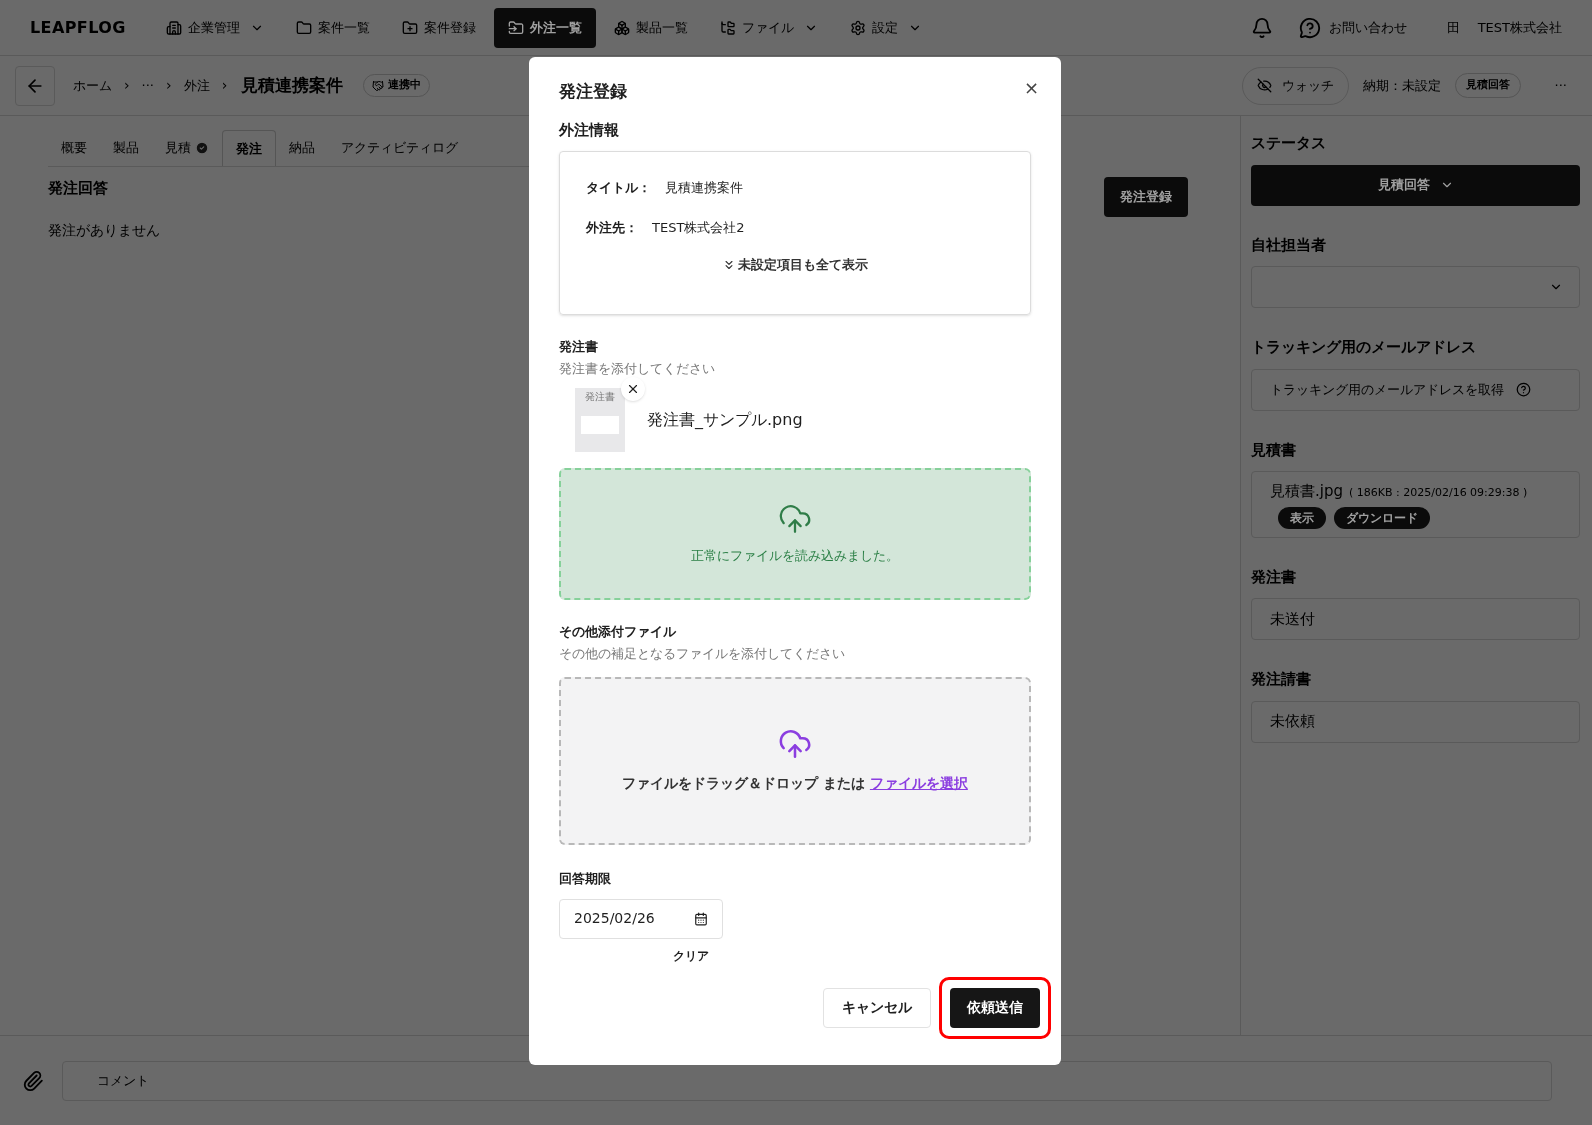  Describe the element at coordinates (92, 85) in the screenshot. I see `breadcrumb-link: ホーム` at that location.